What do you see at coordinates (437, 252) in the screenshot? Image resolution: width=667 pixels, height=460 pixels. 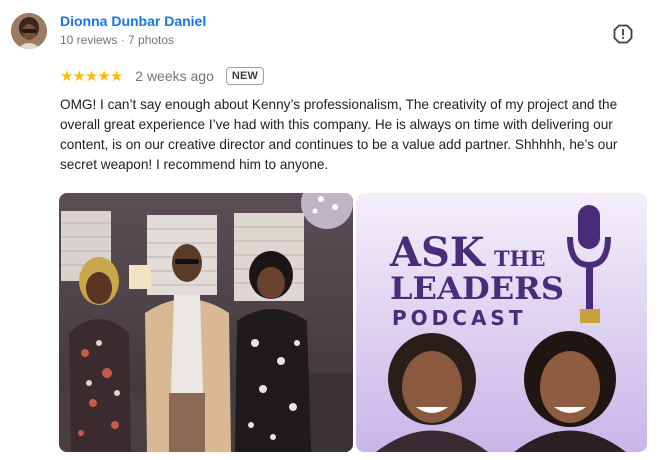 I see `podcast-title-ask: ASK` at bounding box center [437, 252].